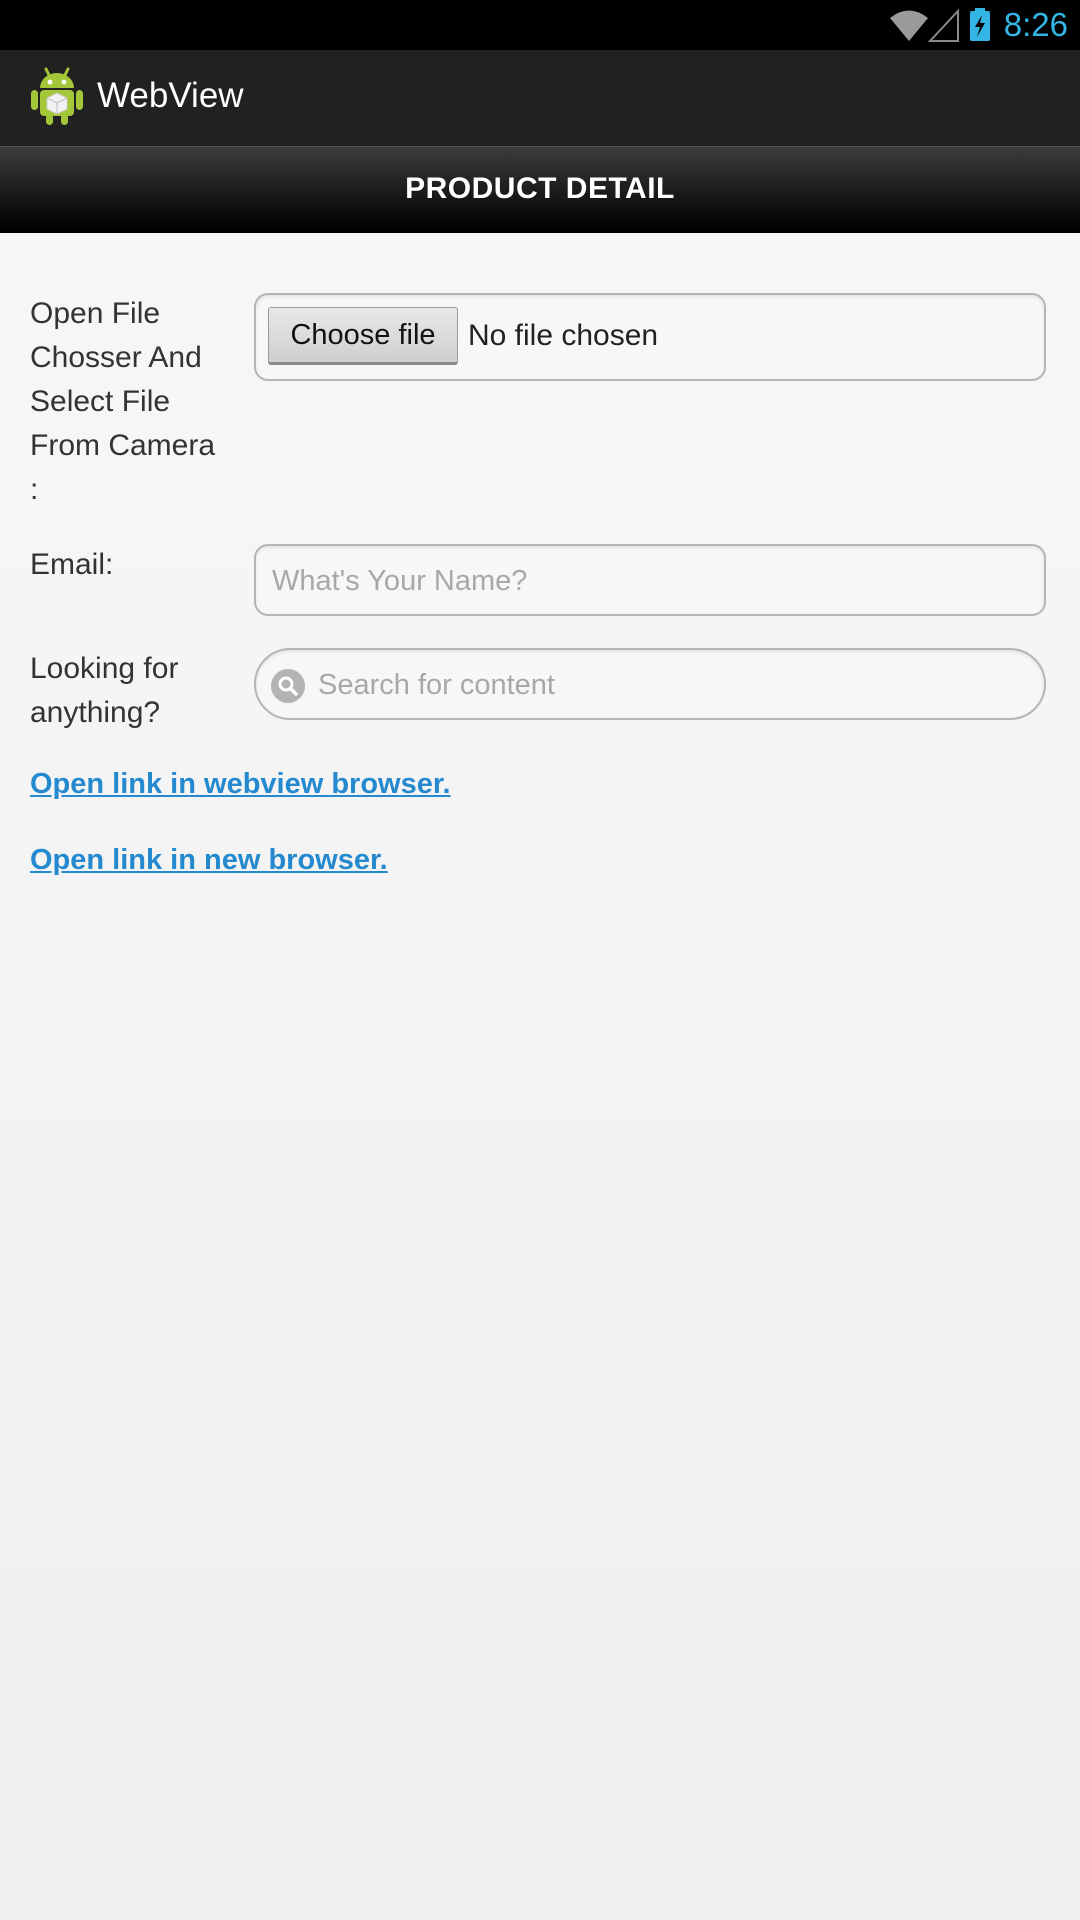 This screenshot has width=1080, height=1920. Describe the element at coordinates (104, 691) in the screenshot. I see `search-label: Looking for anything?` at that location.